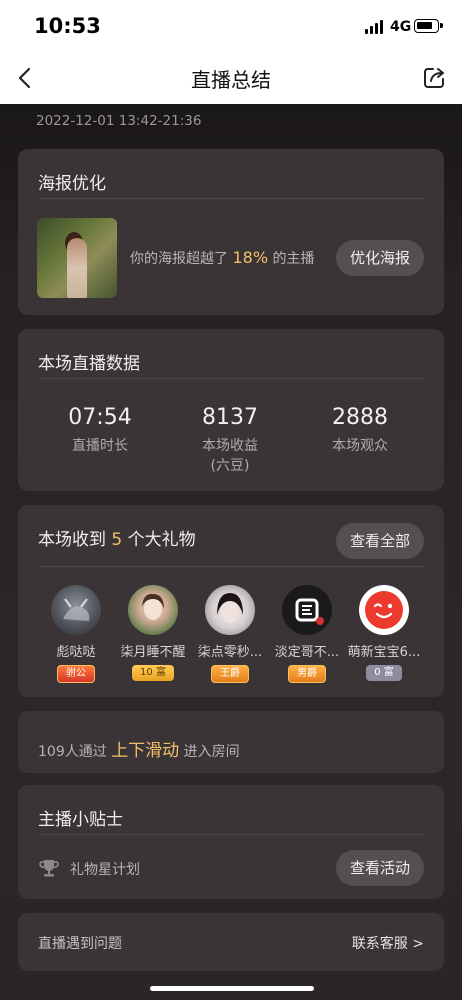 This screenshot has width=462, height=1000. I want to click on tip-item-label: 礼物星计划, so click(105, 870).